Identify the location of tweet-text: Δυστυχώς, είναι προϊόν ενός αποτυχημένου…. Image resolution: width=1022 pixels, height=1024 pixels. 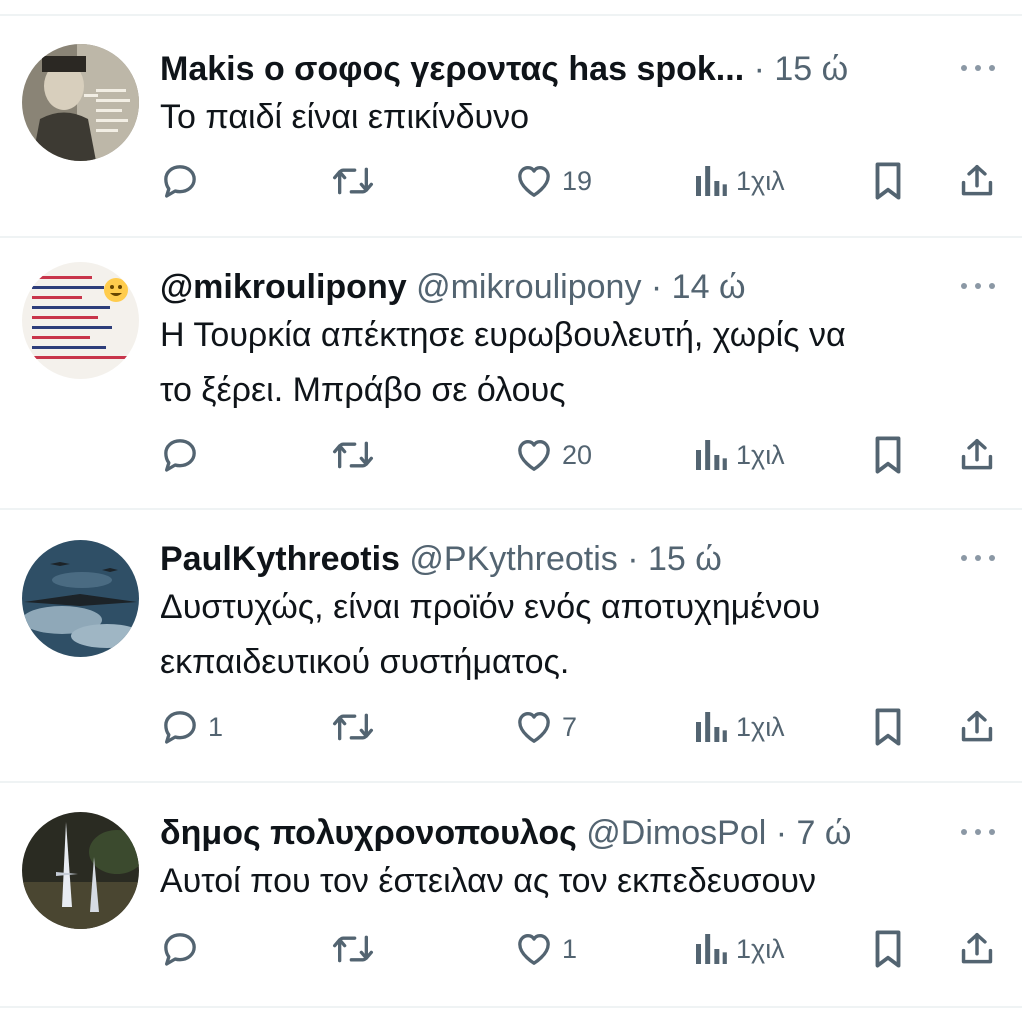
(575, 635).